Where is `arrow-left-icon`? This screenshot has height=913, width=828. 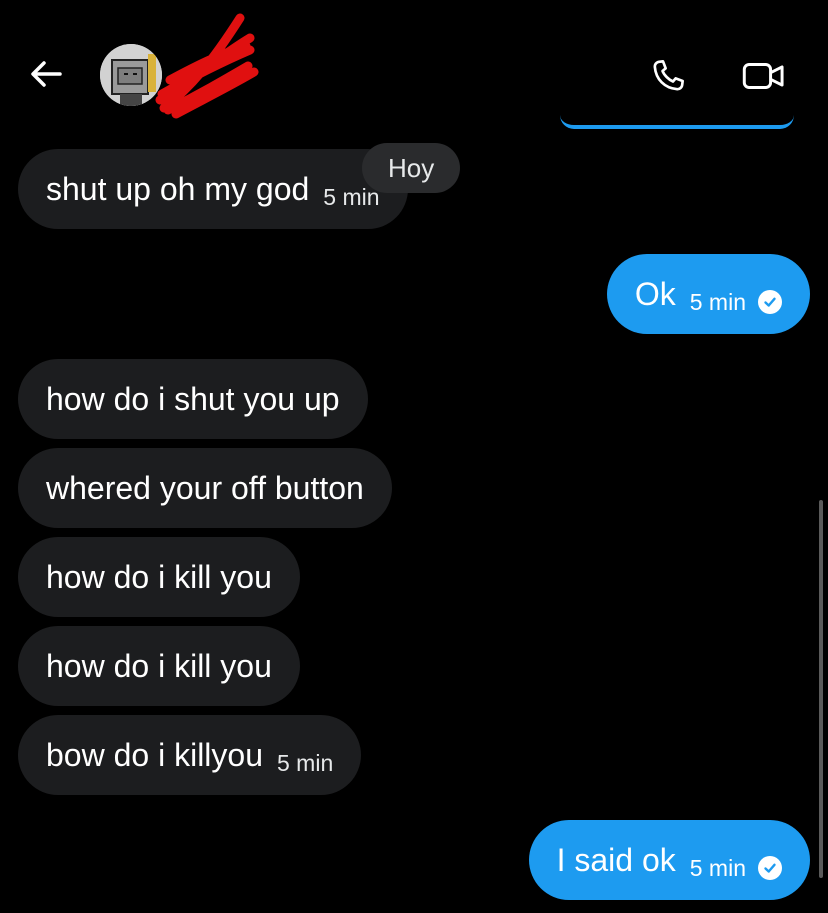 arrow-left-icon is located at coordinates (46, 74).